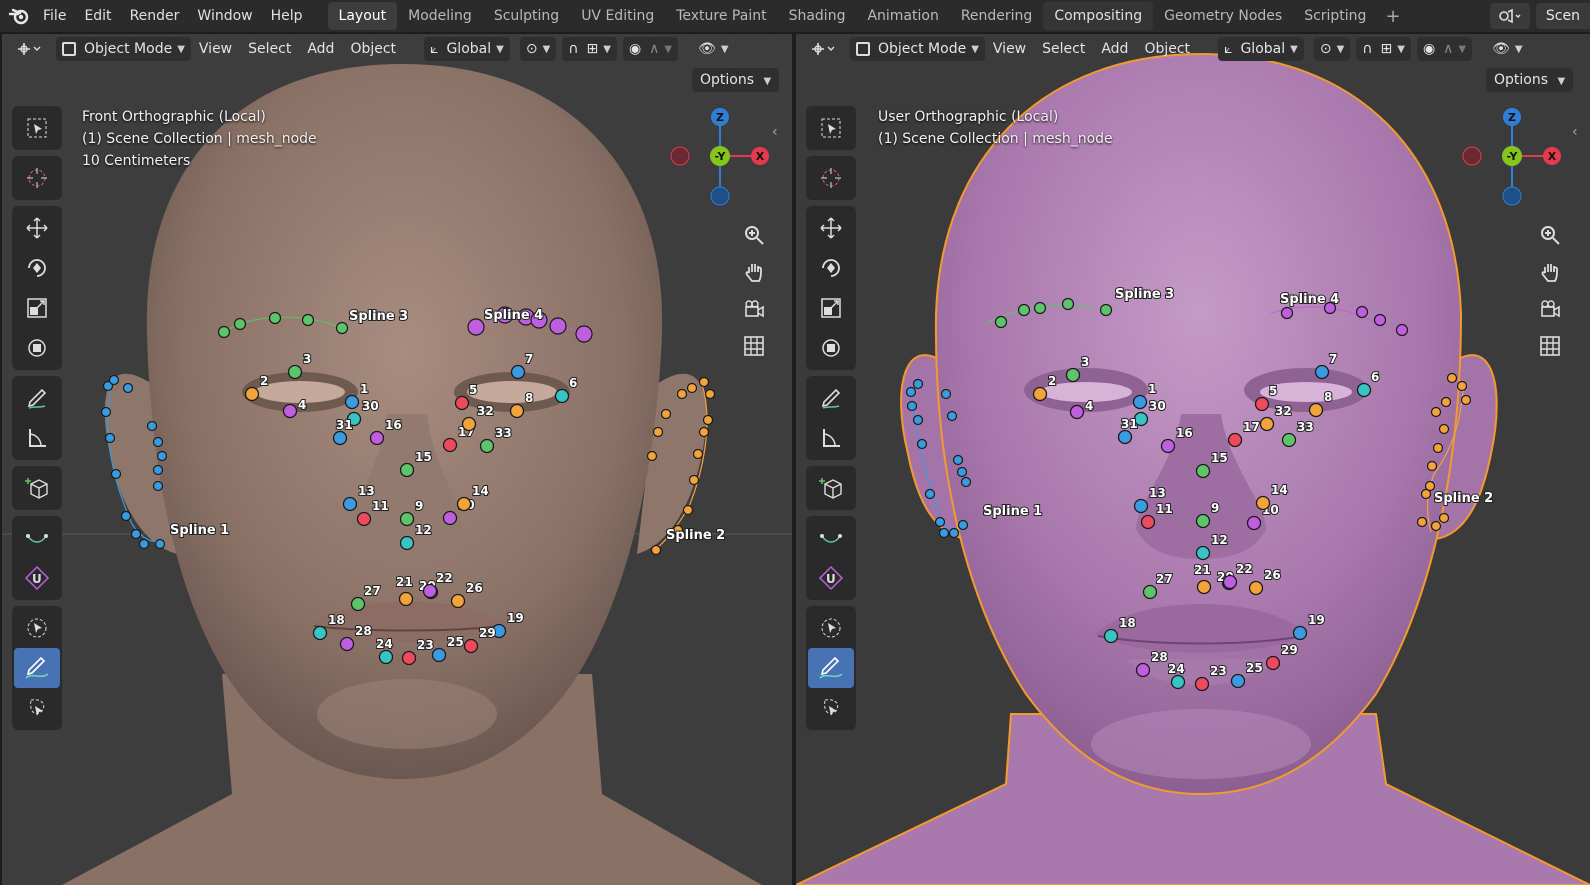 The height and width of the screenshot is (885, 1590). I want to click on tweak-tool, so click(831, 628).